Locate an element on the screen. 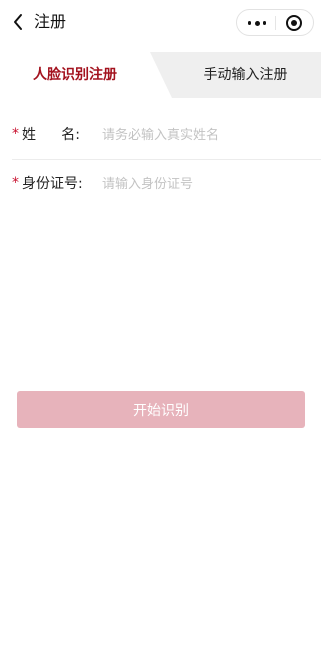  id-number-row: * 身份证号: is located at coordinates (160, 184).